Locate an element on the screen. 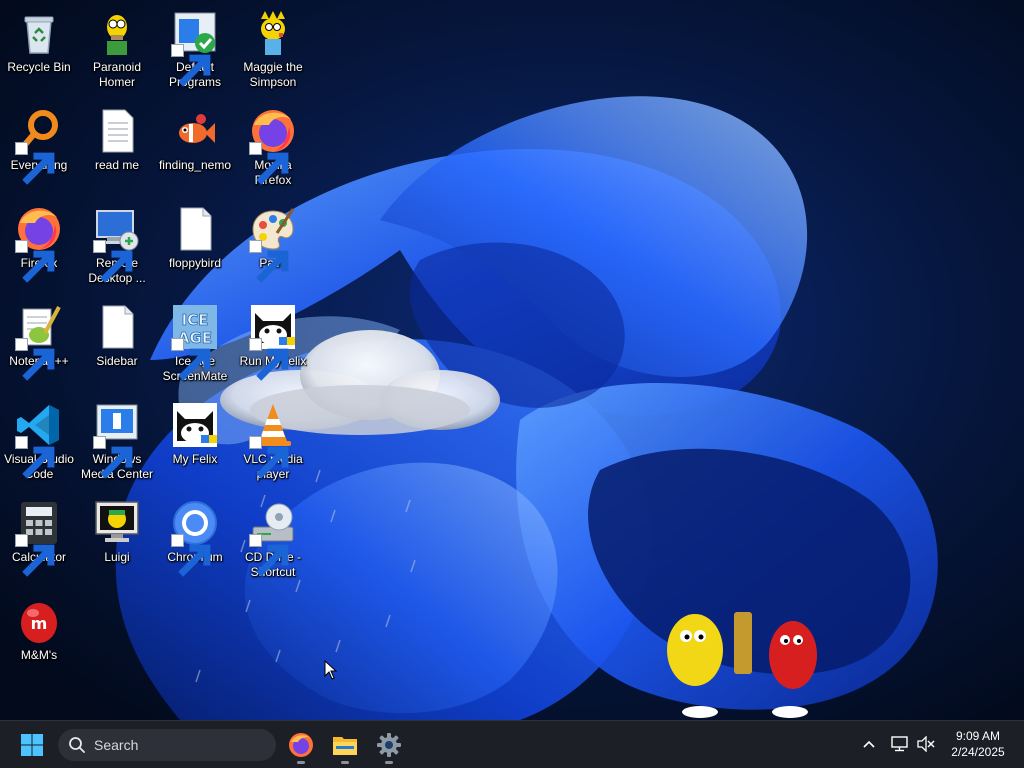 The height and width of the screenshot is (768, 1024). windows-media-center-icon is located at coordinates (117, 440).